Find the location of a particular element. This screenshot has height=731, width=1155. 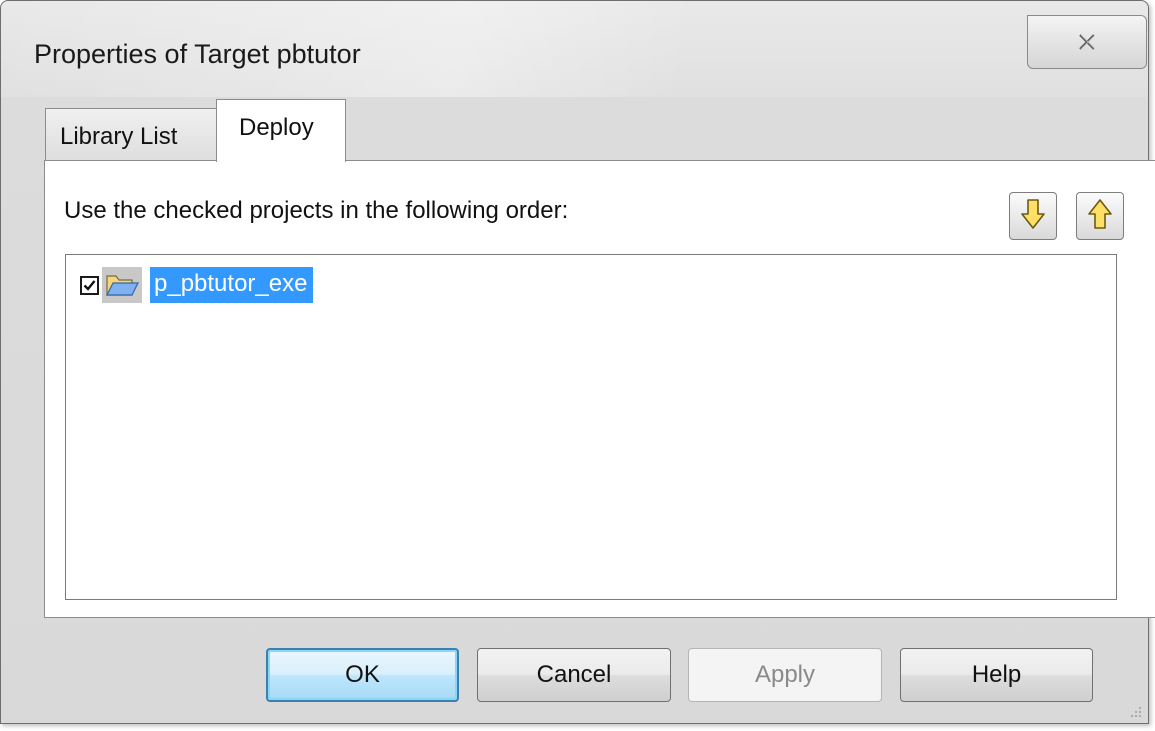

close-icon is located at coordinates (1087, 42).